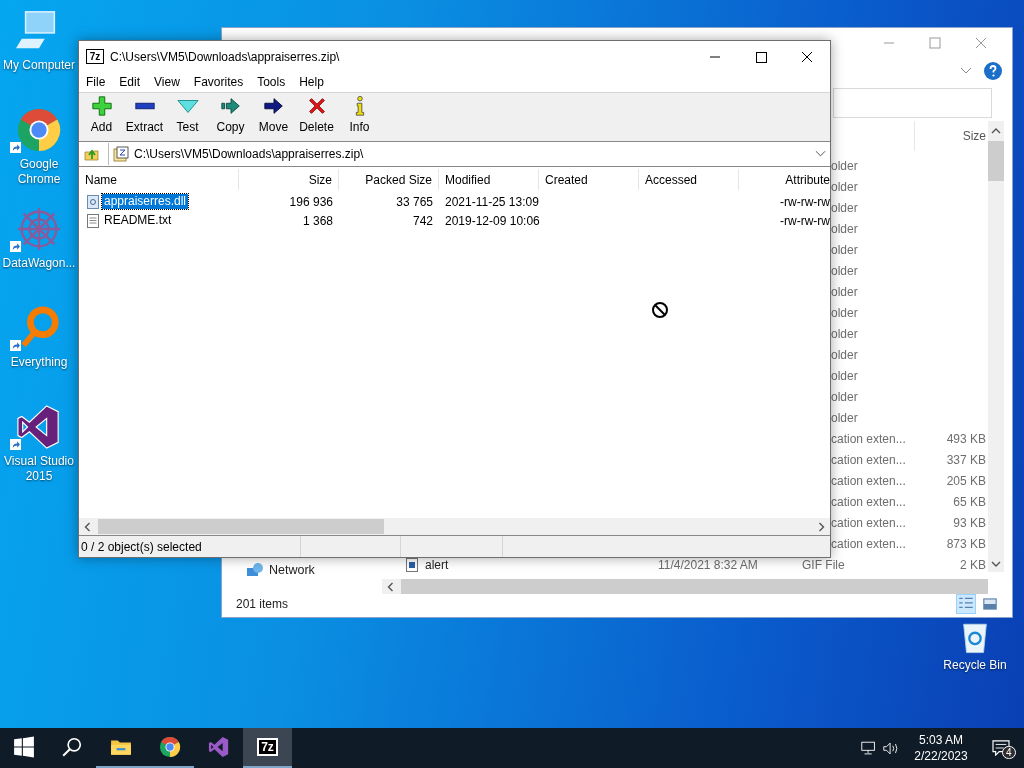 This screenshot has width=1024, height=768. Describe the element at coordinates (389, 179) in the screenshot. I see `column-header: Packed Size` at that location.